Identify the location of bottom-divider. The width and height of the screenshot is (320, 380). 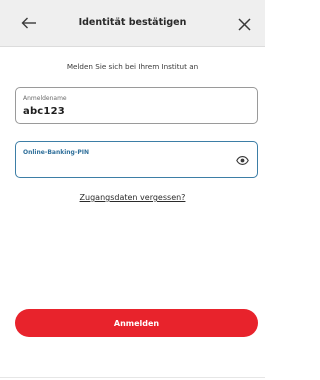
(132, 377).